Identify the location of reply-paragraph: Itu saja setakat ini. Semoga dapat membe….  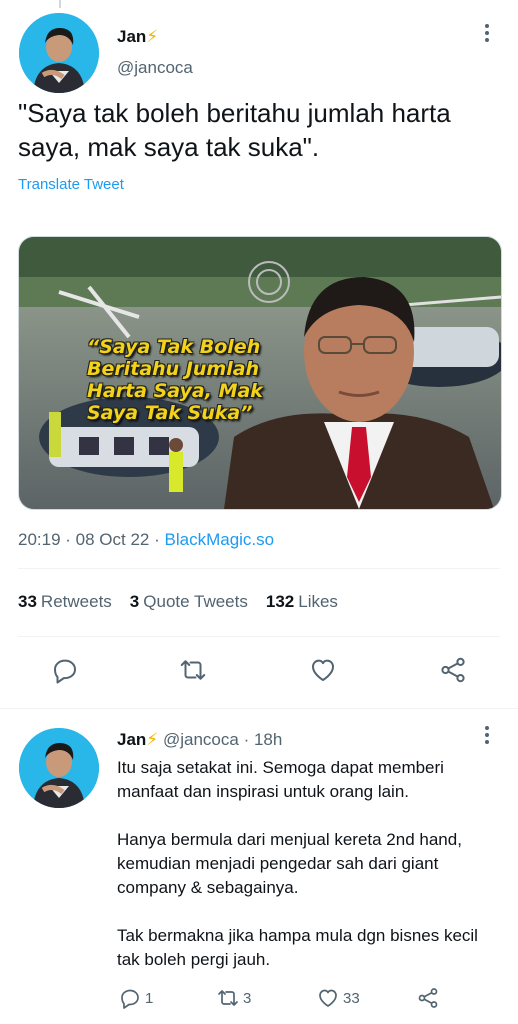
(280, 779).